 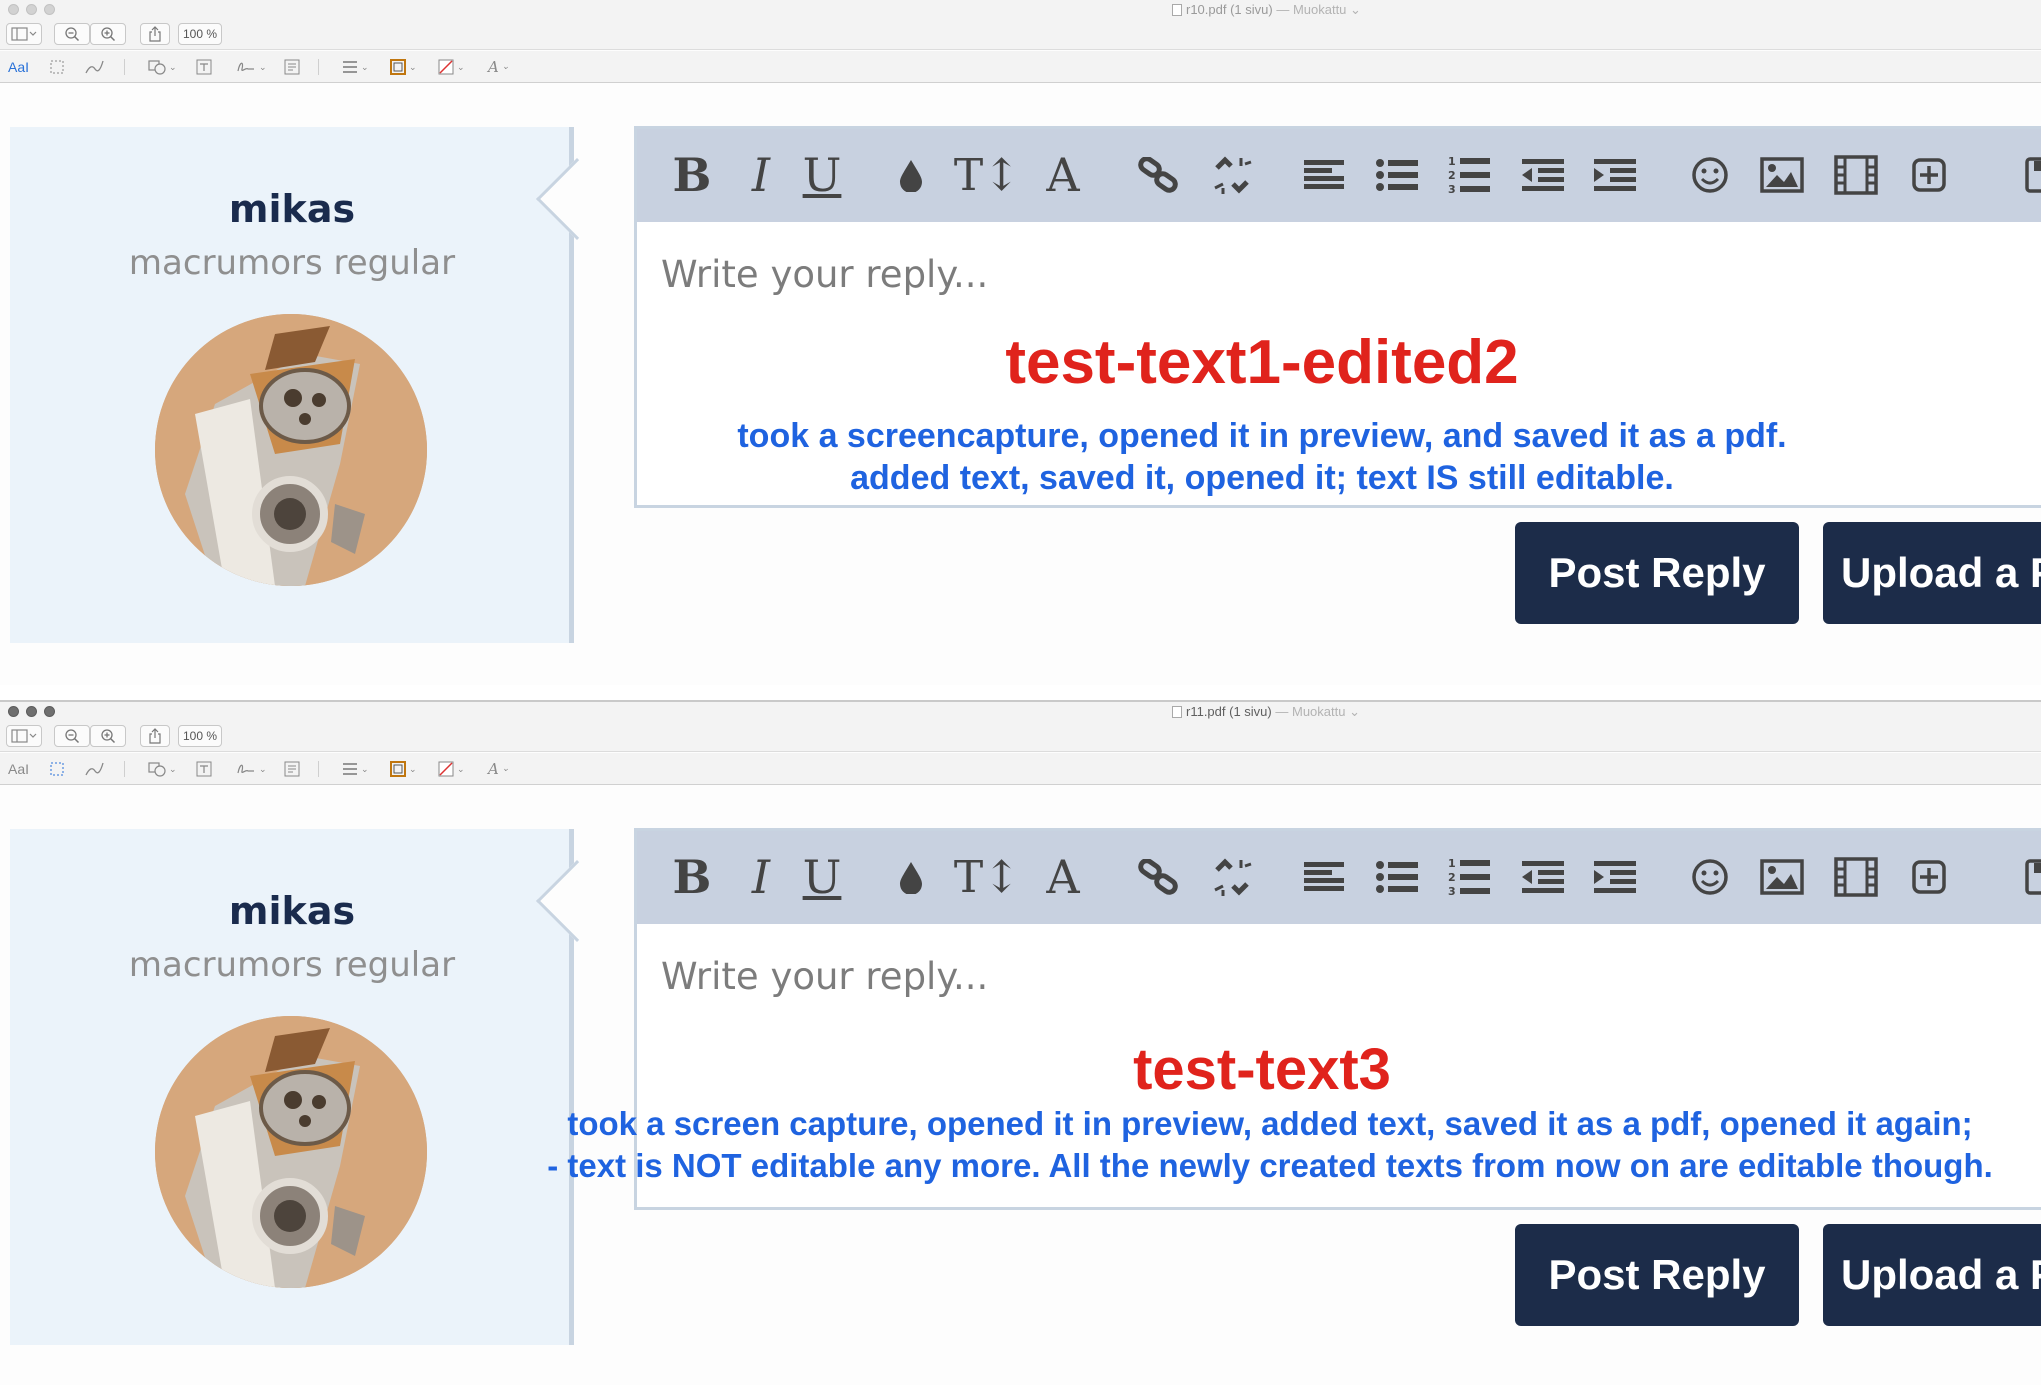 I want to click on editor-toolbar: B I U T↕ A 123, so click(x=1339, y=877).